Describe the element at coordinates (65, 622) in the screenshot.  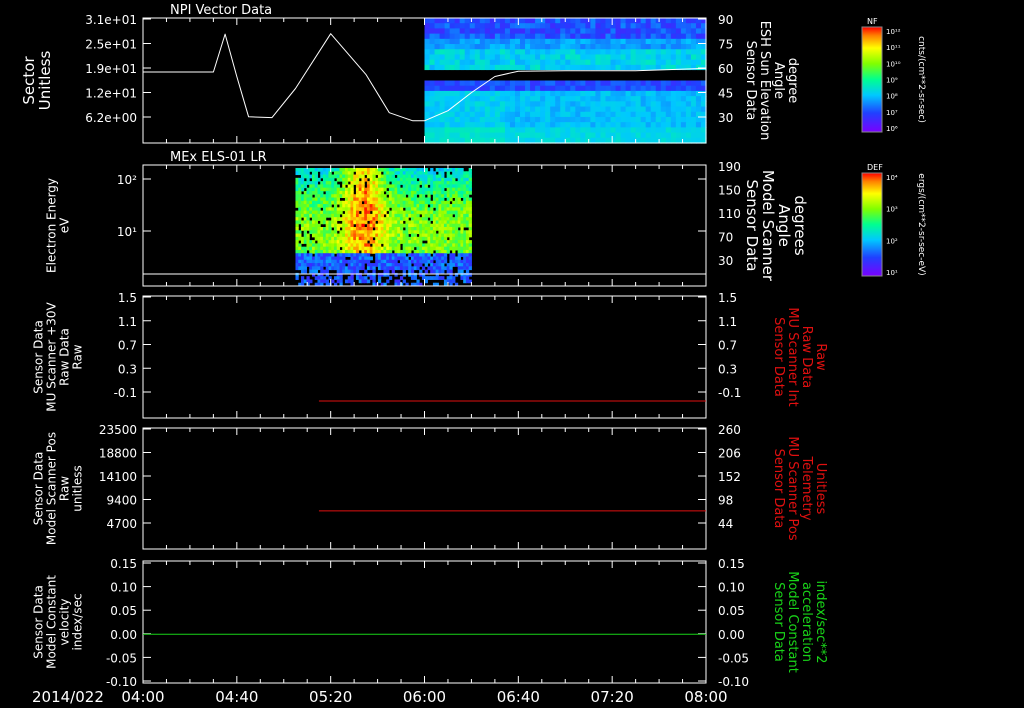
I see `left-y-label-line: velocity` at that location.